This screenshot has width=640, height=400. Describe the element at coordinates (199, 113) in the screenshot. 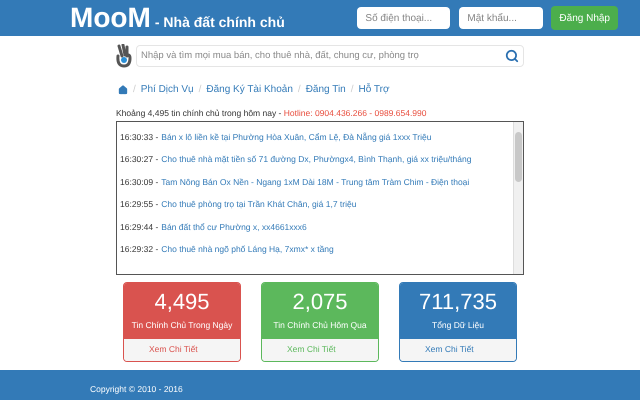

I see `summary-text: Khoảng 4,495 tin chính chủ trong hôm nay -` at that location.